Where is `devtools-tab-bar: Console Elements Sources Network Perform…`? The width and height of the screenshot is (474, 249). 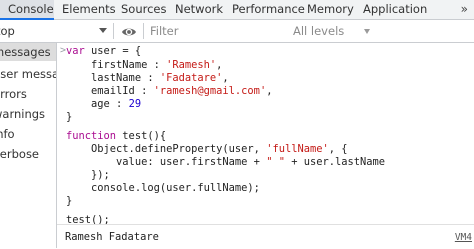 devtools-tab-bar: Console Elements Sources Network Perform… is located at coordinates (237, 10).